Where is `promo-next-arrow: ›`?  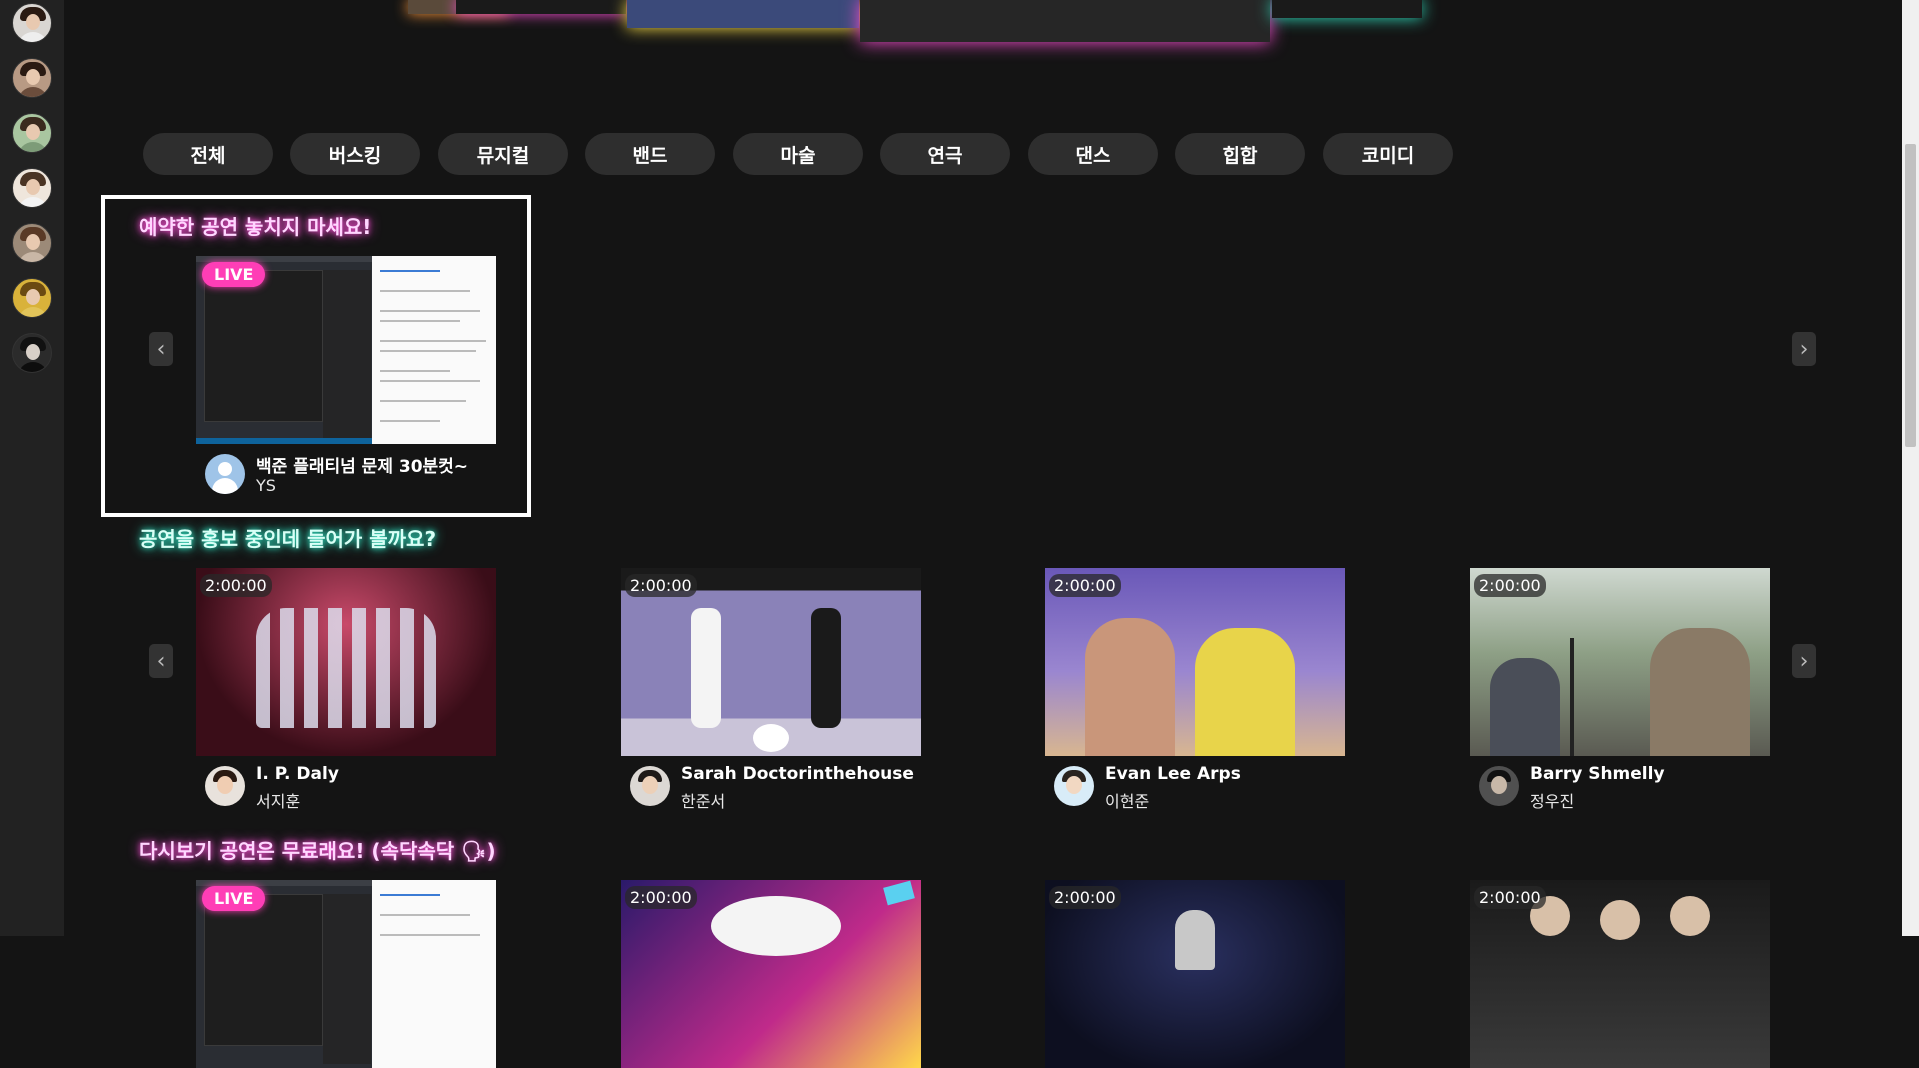 promo-next-arrow: › is located at coordinates (1804, 661).